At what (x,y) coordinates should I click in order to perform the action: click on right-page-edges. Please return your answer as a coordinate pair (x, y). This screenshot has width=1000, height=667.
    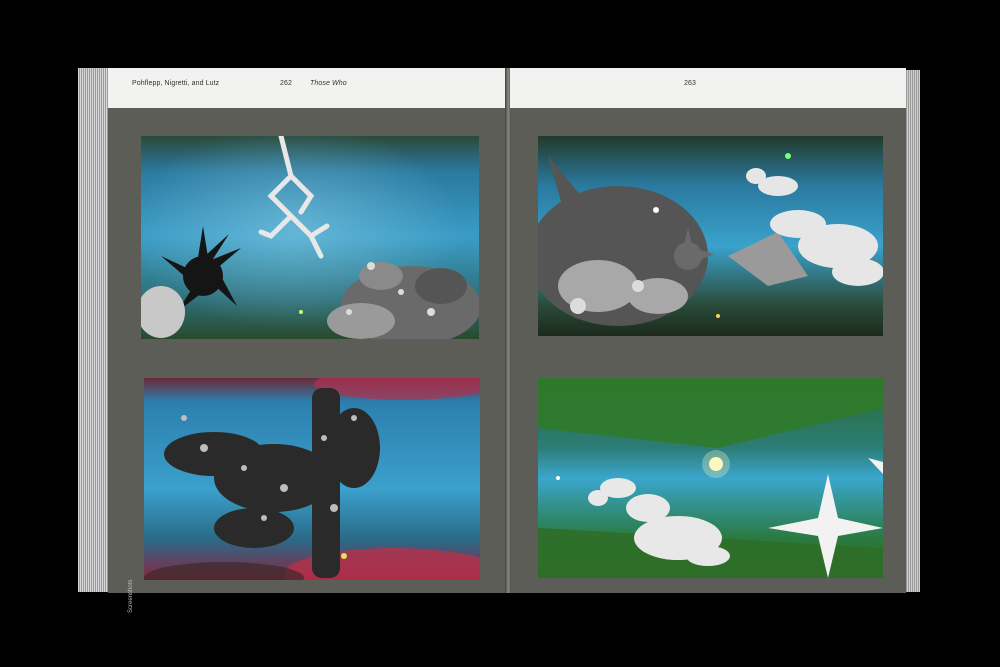
    Looking at the image, I should click on (912, 331).